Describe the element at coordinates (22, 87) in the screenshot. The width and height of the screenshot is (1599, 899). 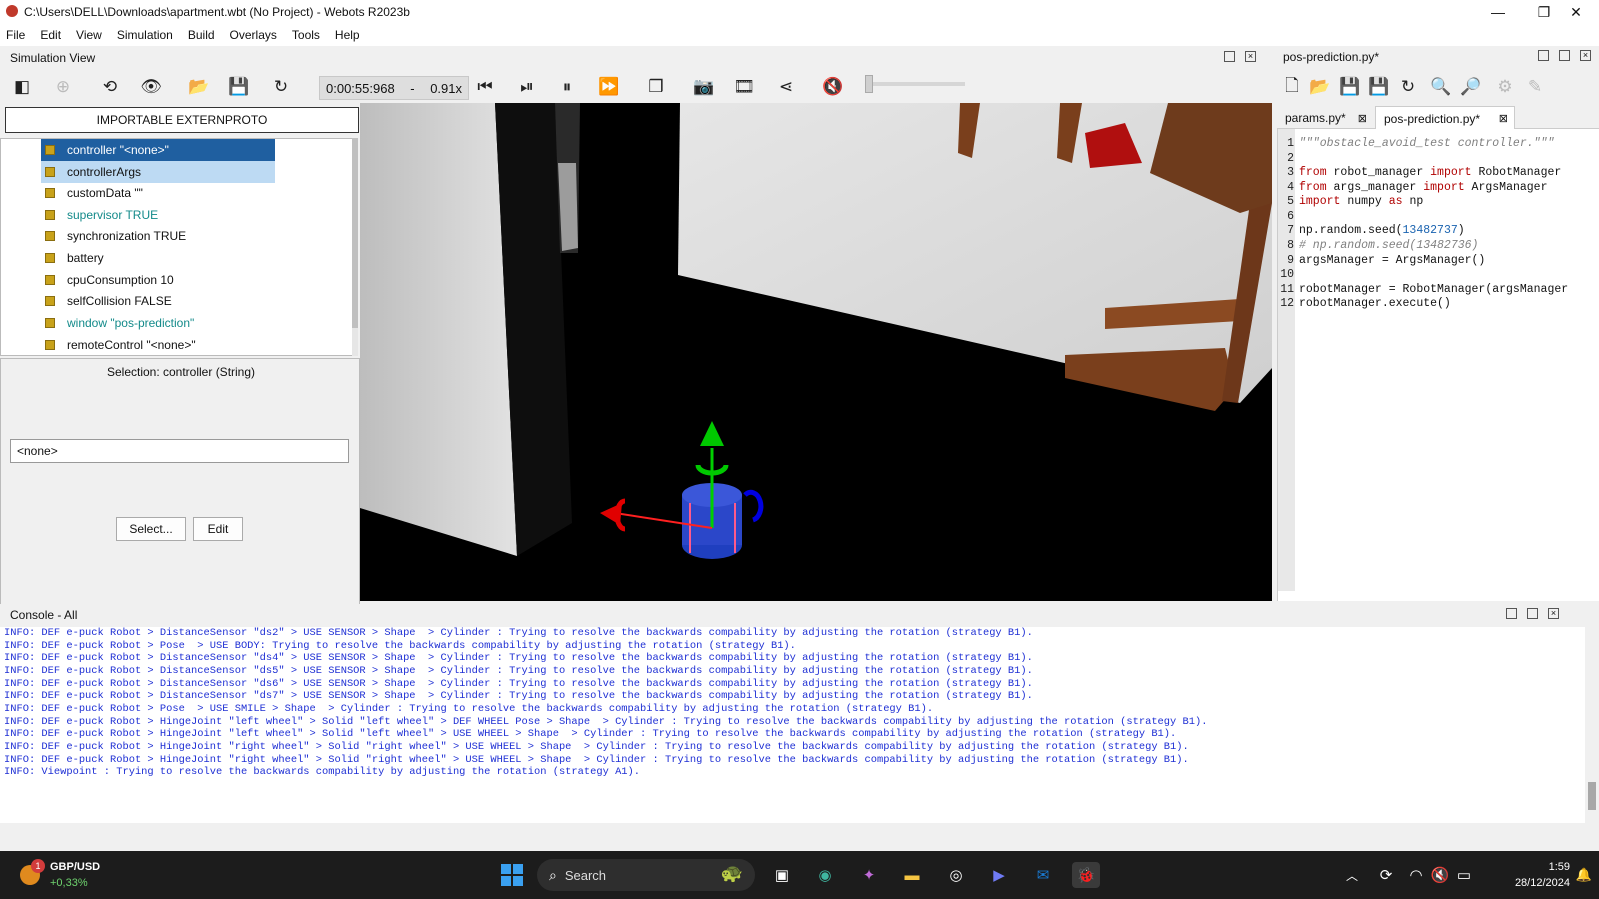
I see `toggle-scene-tree-icon: ◧` at that location.